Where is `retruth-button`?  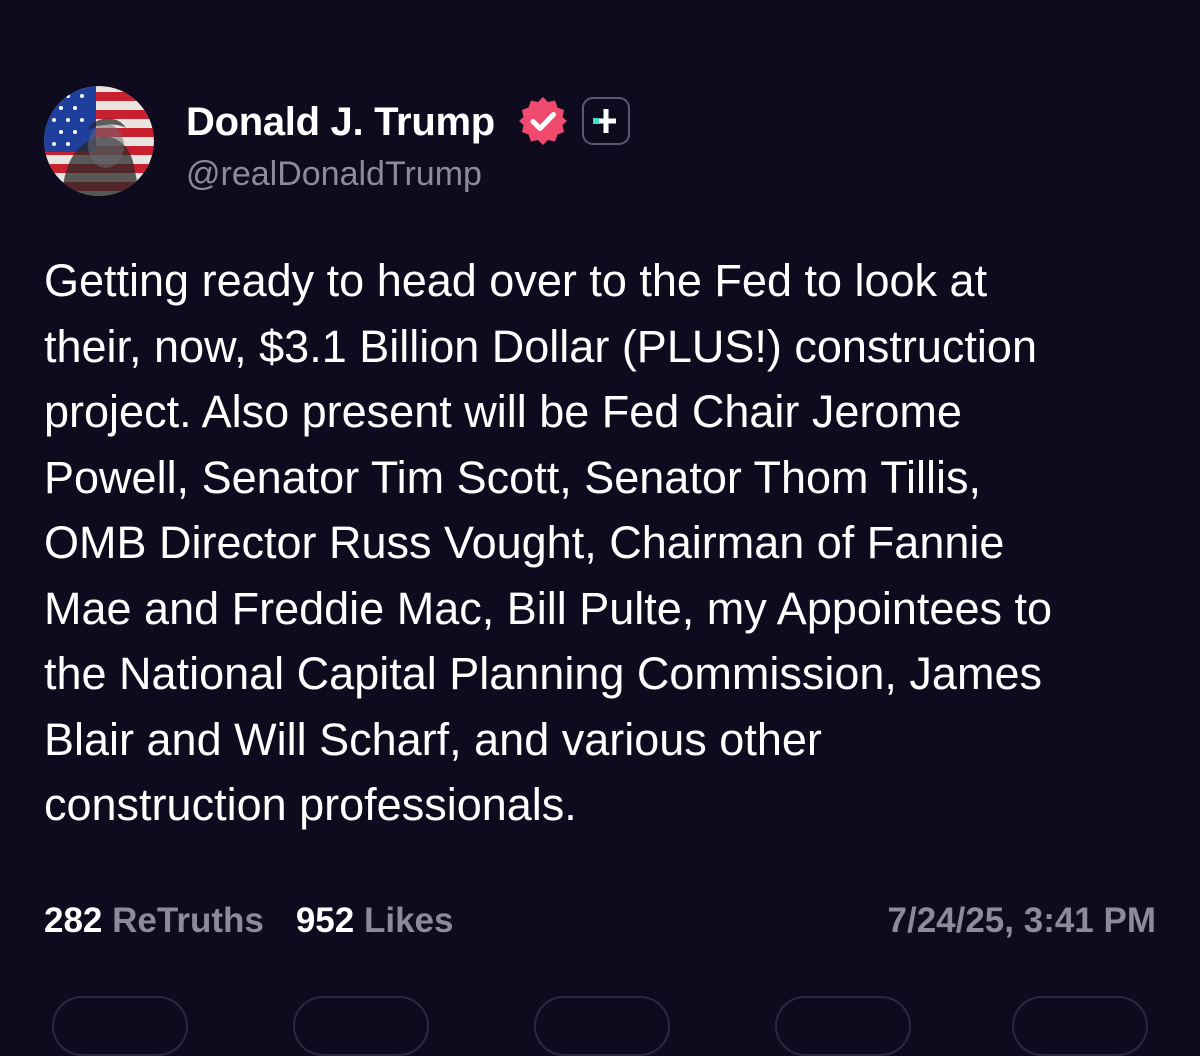
retruth-button is located at coordinates (361, 1026).